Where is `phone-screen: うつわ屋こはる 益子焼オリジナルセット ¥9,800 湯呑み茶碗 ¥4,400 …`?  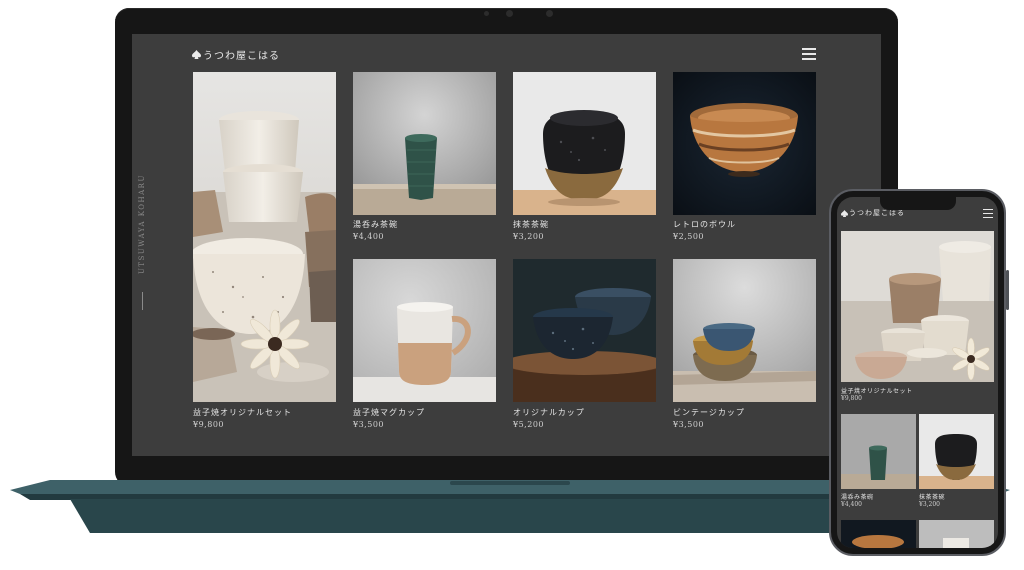 phone-screen: うつわ屋こはる 益子焼オリジナルセット ¥9,800 湯呑み茶碗 ¥4,400 … is located at coordinates (917, 372).